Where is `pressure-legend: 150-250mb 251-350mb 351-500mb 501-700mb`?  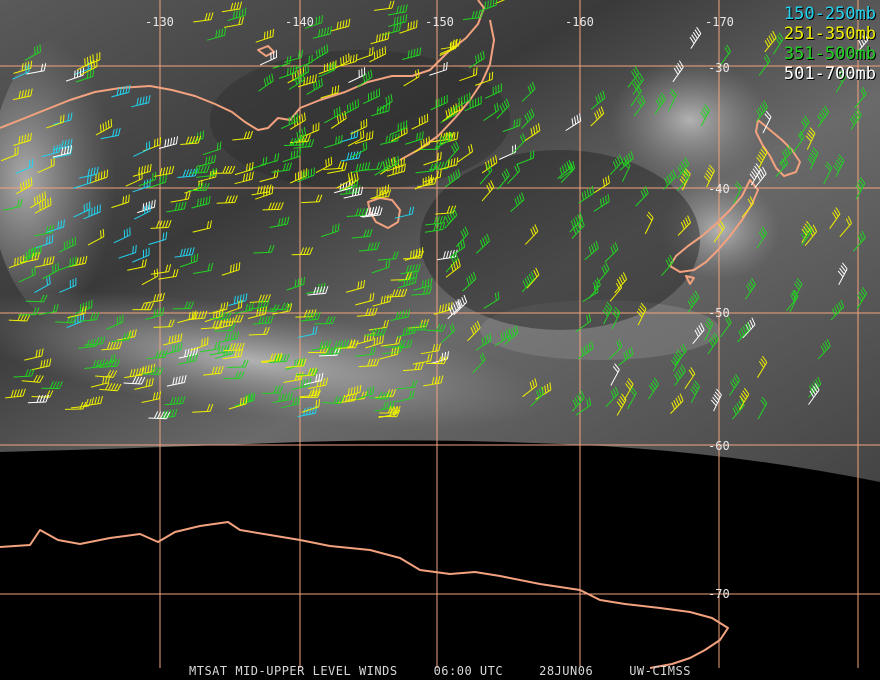 pressure-legend: 150-250mb 251-350mb 351-500mb 501-700mb is located at coordinates (830, 44).